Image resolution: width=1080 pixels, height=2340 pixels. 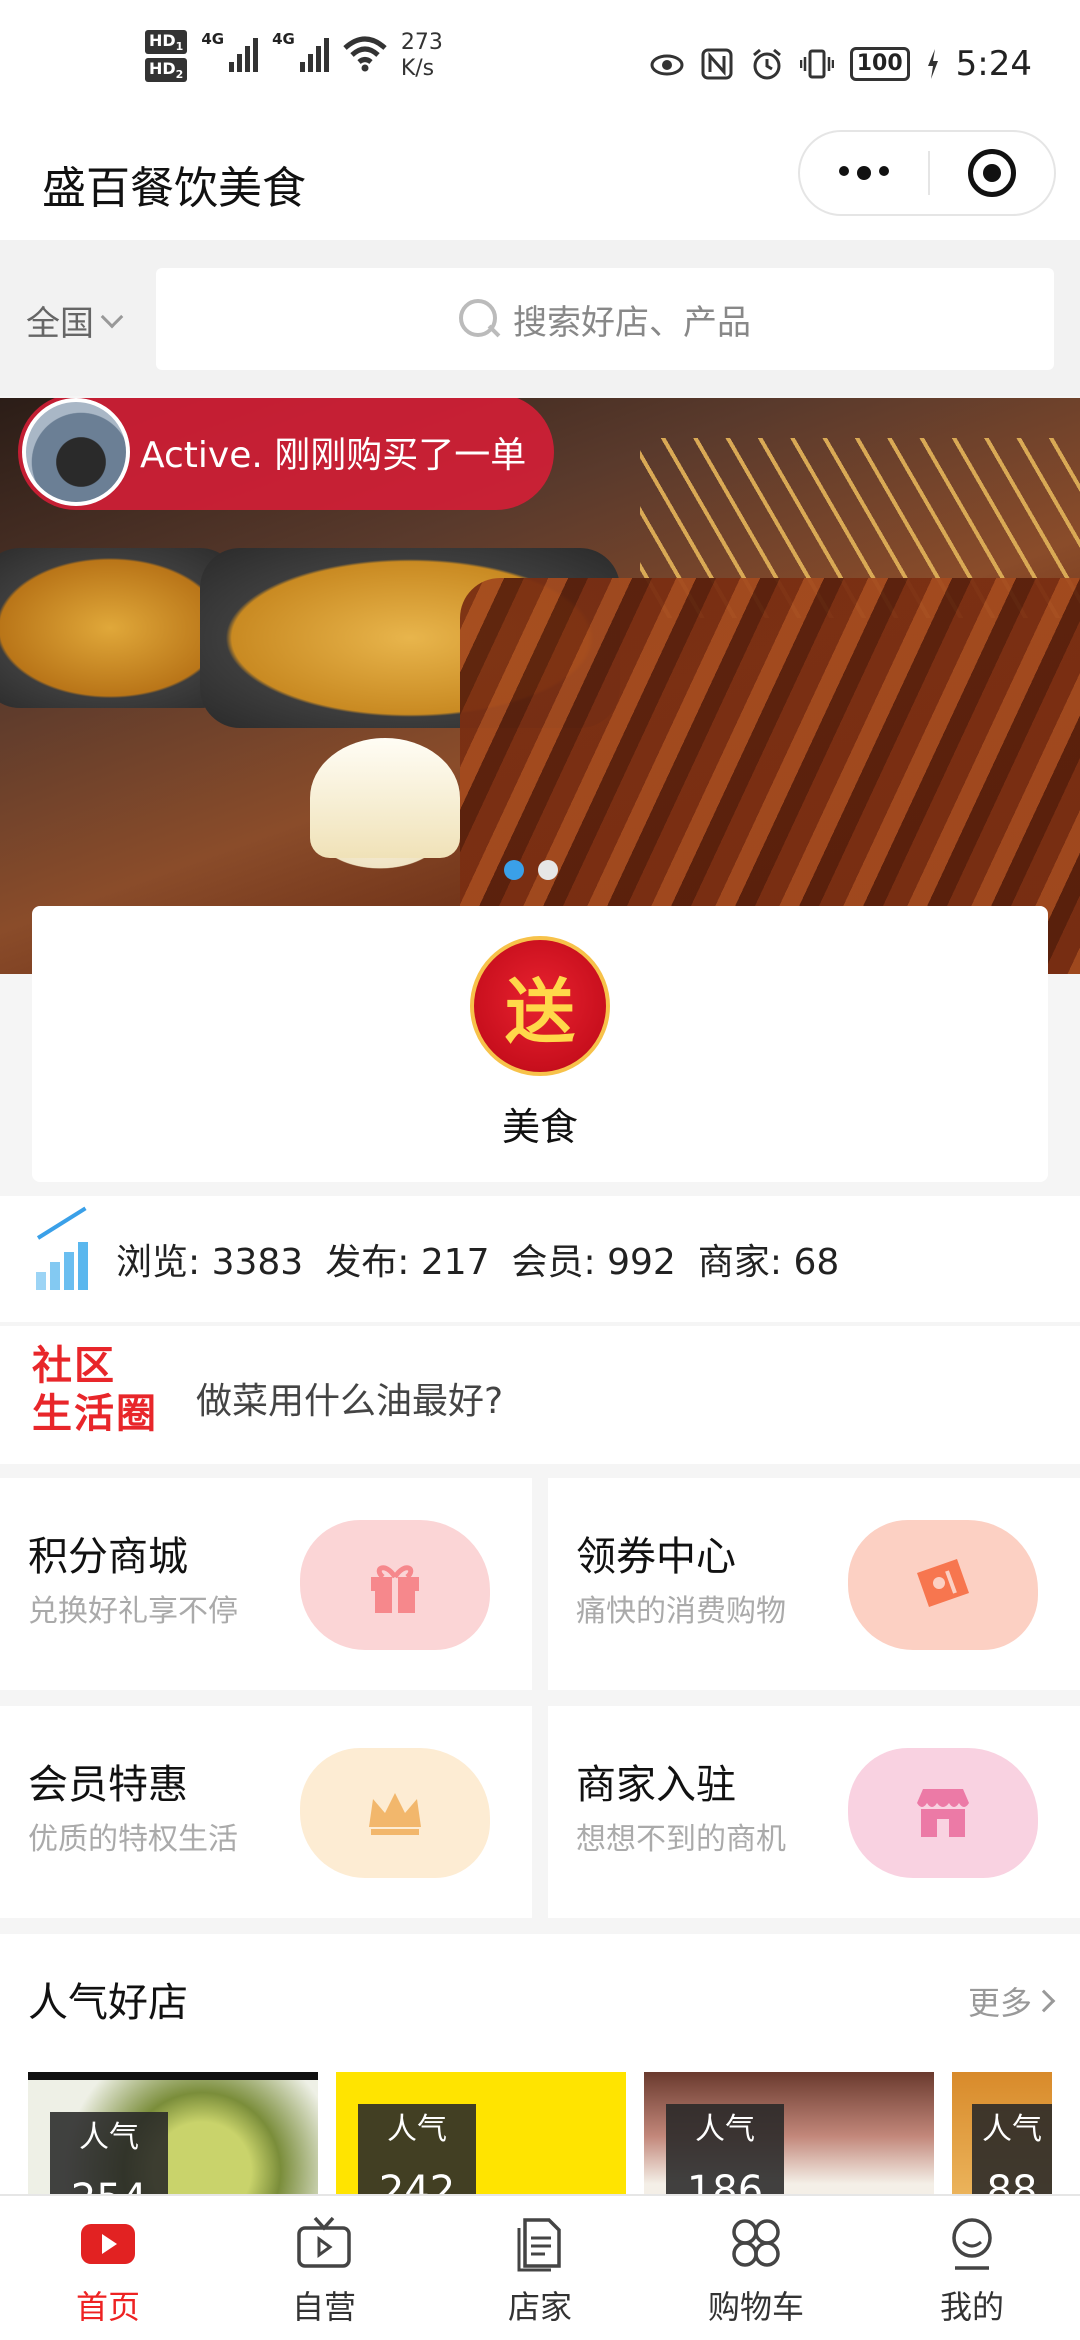 I want to click on stats-values: 浏览: 3383 发布: 217 会员: 992 商家: 68, so click(x=477, y=1259).